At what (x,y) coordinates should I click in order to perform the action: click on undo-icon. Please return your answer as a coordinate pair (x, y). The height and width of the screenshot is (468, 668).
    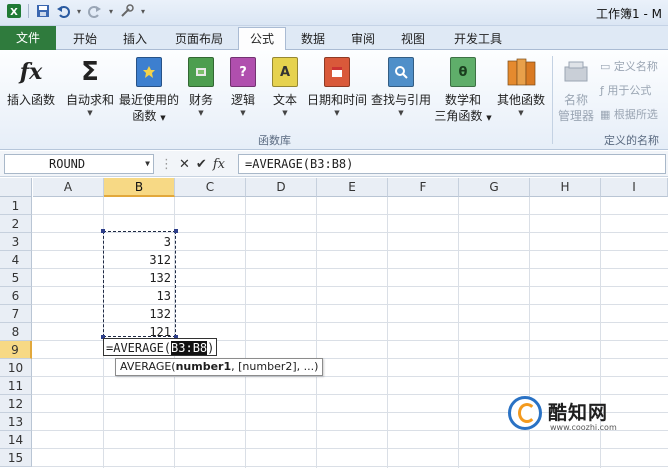
    Looking at the image, I should click on (63, 11).